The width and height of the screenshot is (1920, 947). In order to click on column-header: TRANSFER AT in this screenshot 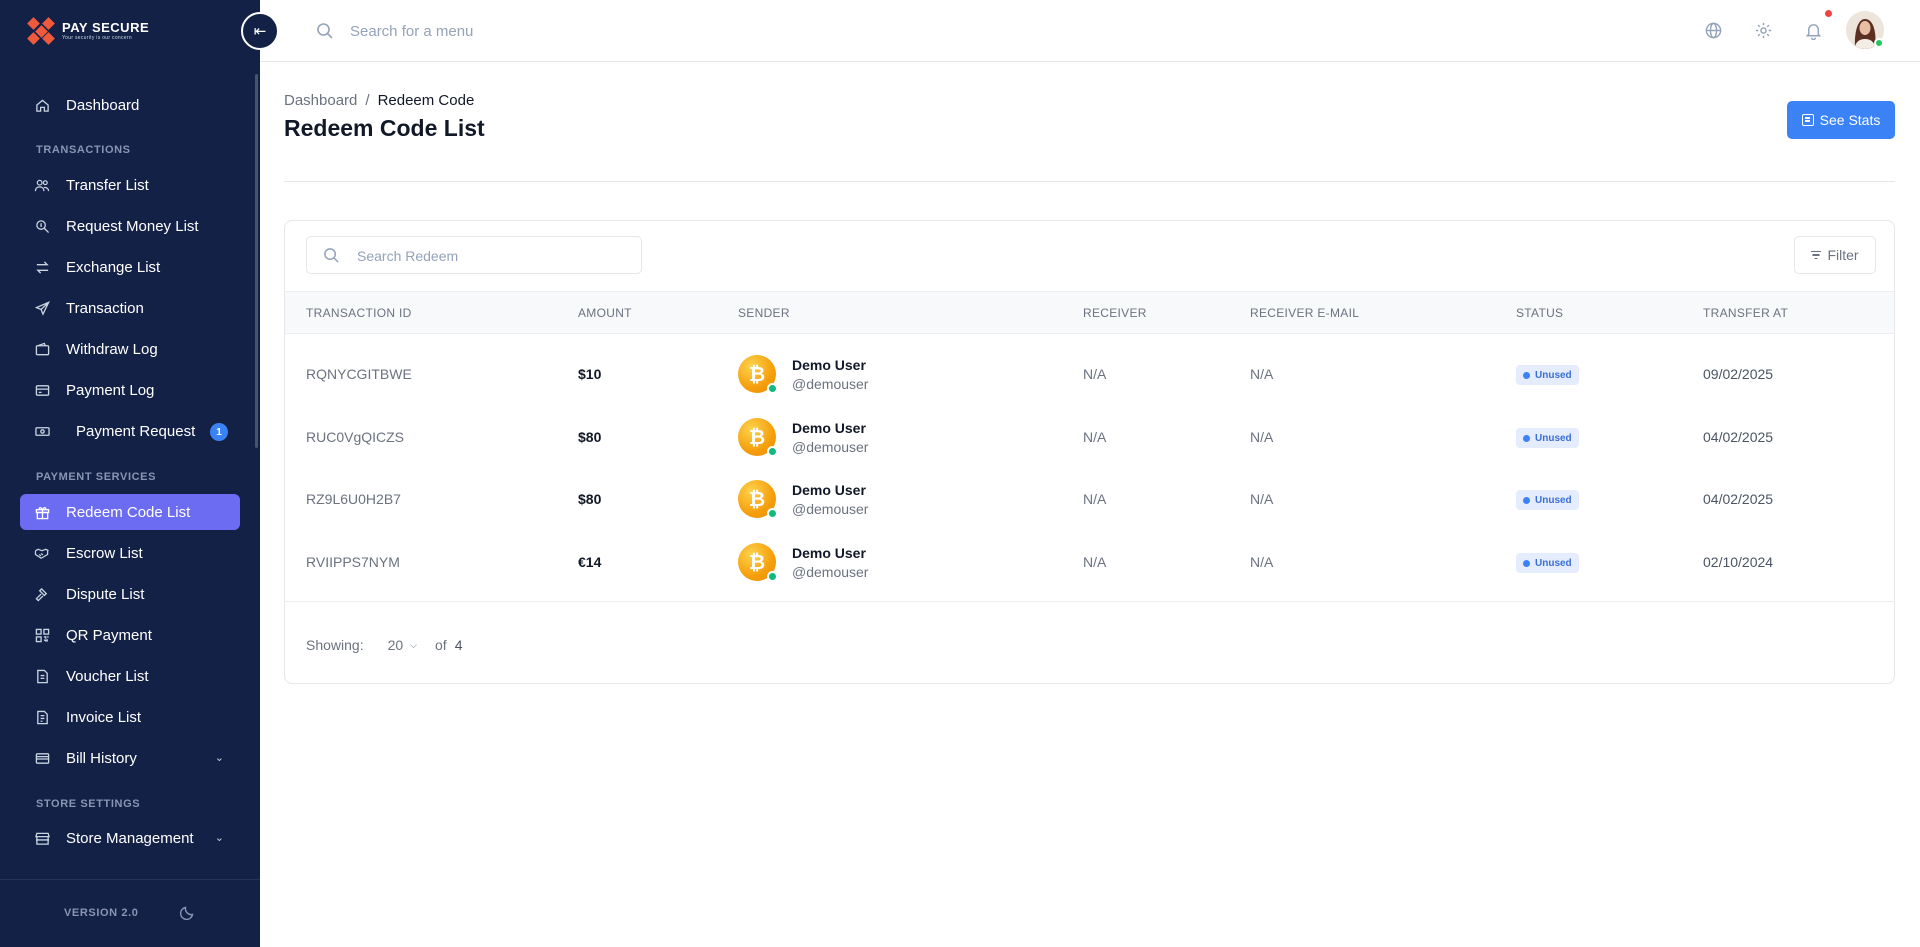, I will do `click(1745, 313)`.